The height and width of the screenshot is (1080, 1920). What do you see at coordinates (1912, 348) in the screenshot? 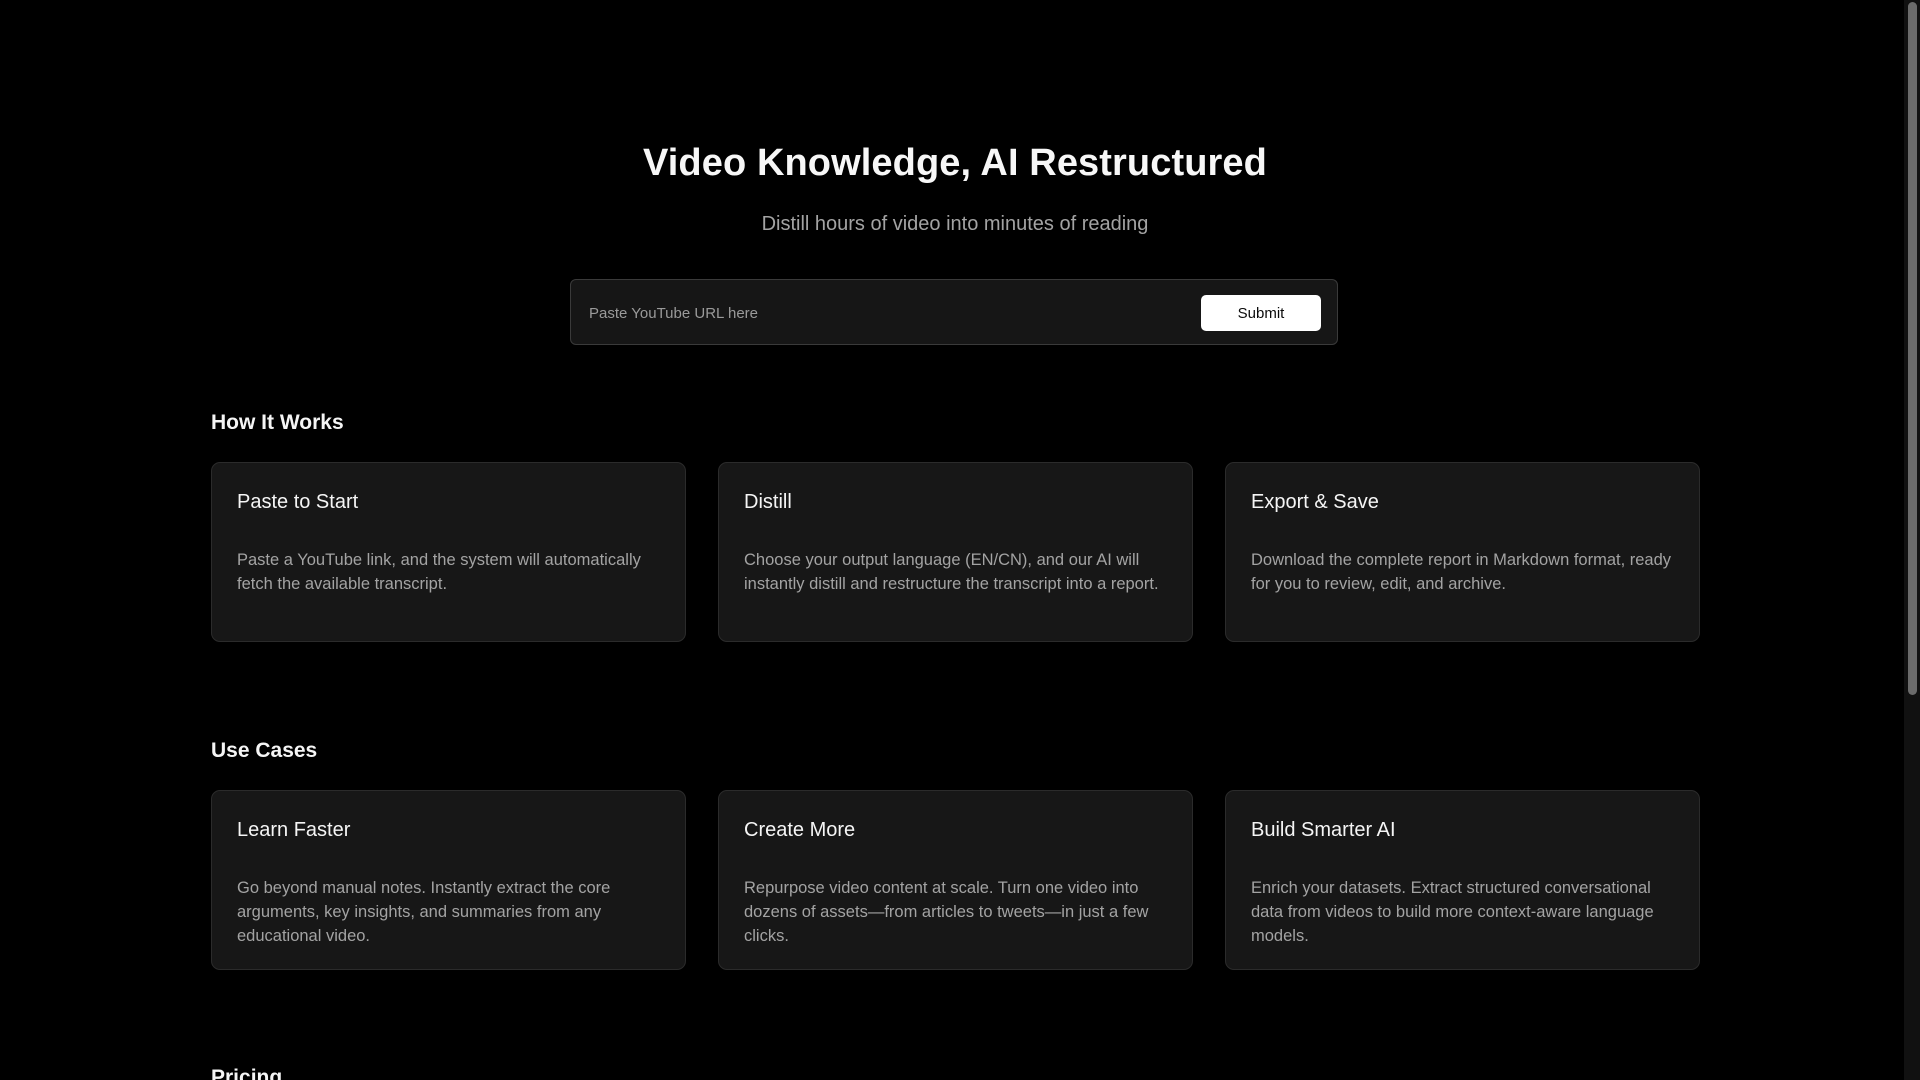
I see `scrollbar-thumb` at bounding box center [1912, 348].